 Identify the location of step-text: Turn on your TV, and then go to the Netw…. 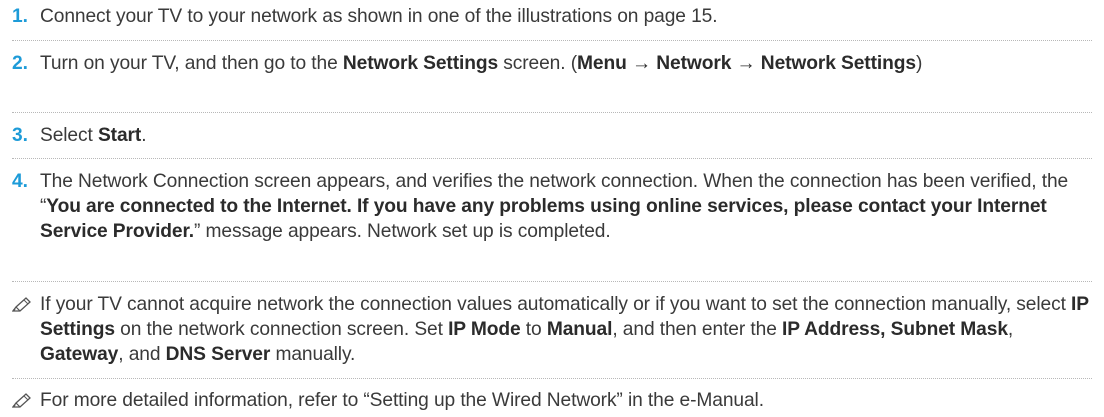
(570, 63).